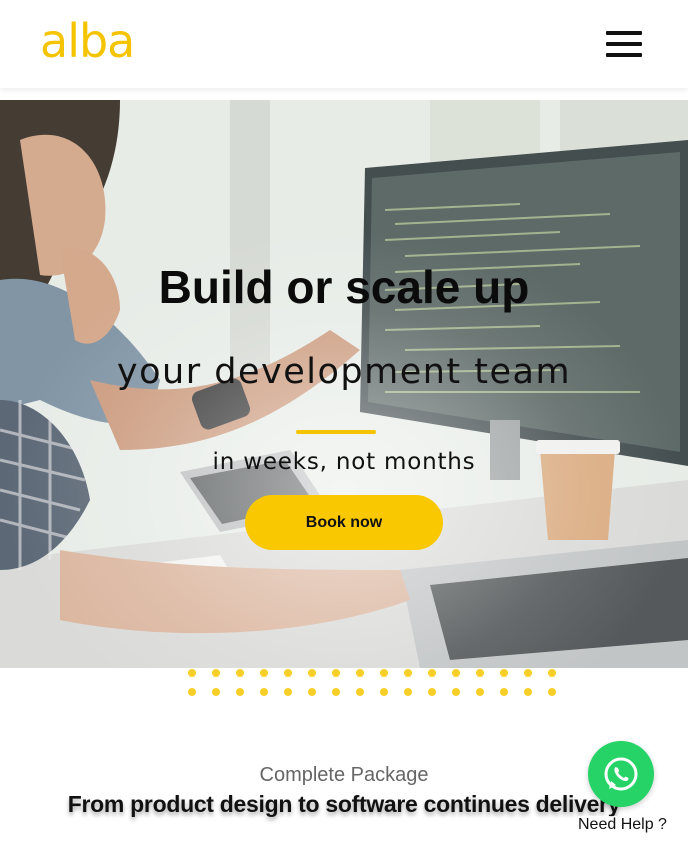  I want to click on need-help-label: Need Help ?, so click(628, 825).